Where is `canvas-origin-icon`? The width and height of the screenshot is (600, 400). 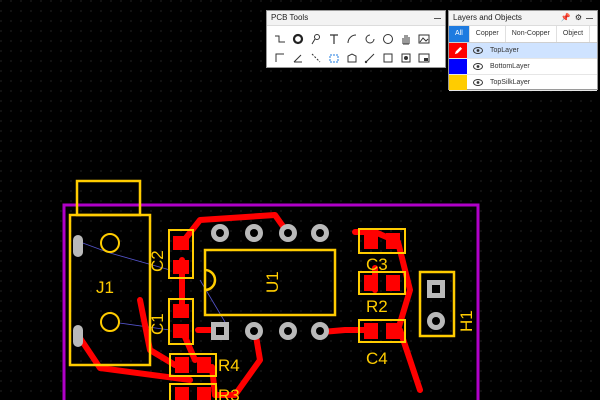 canvas-origin-icon is located at coordinates (424, 58).